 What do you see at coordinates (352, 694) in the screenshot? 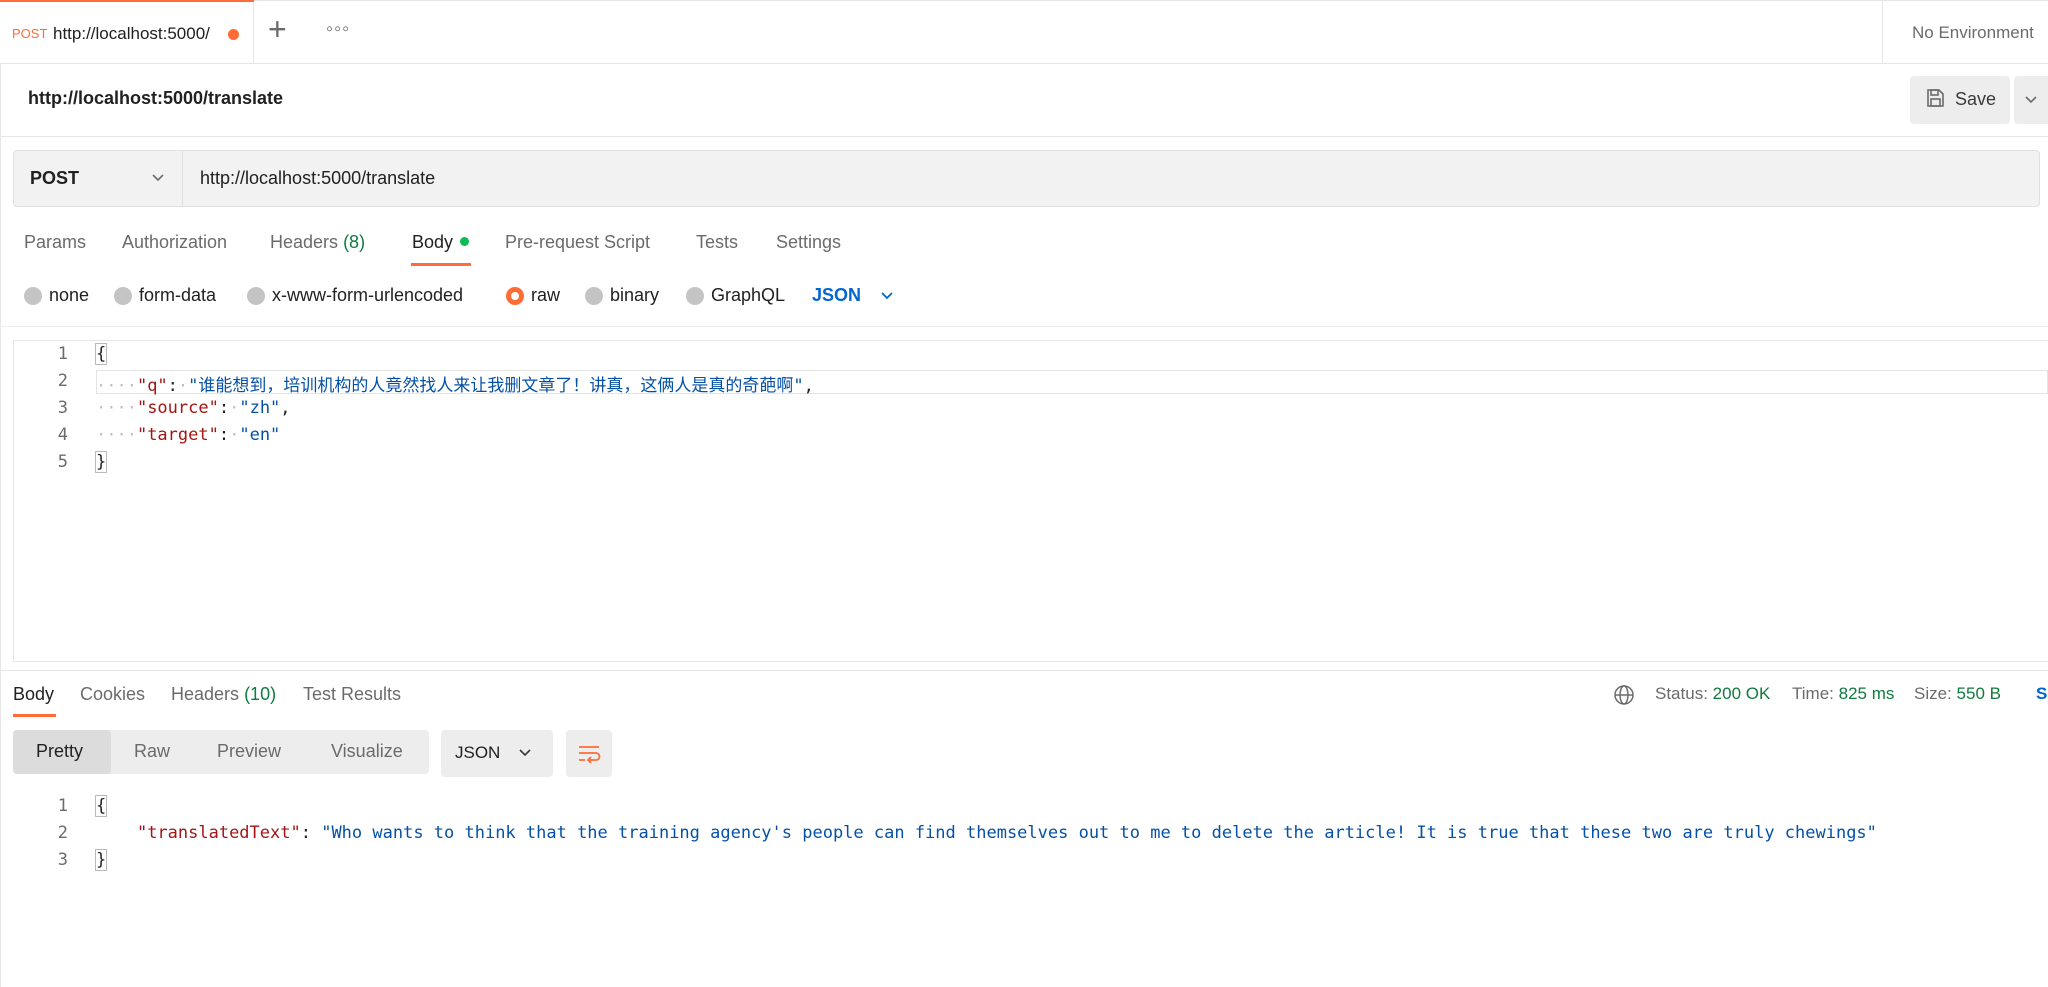
I see `response-tab-test-results: Test Results` at bounding box center [352, 694].